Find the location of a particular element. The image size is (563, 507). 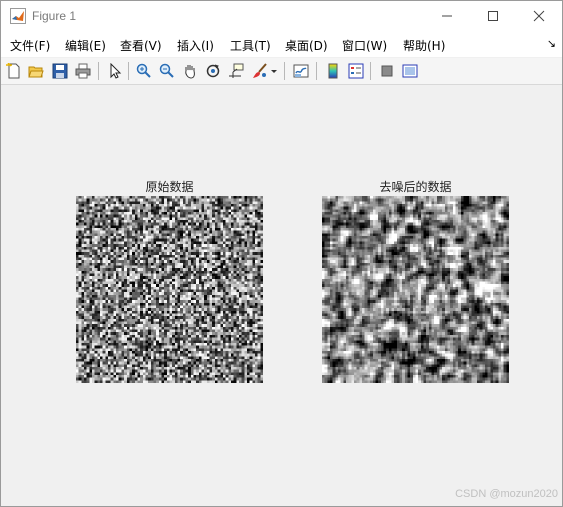

new-figure-icon is located at coordinates (13, 71).